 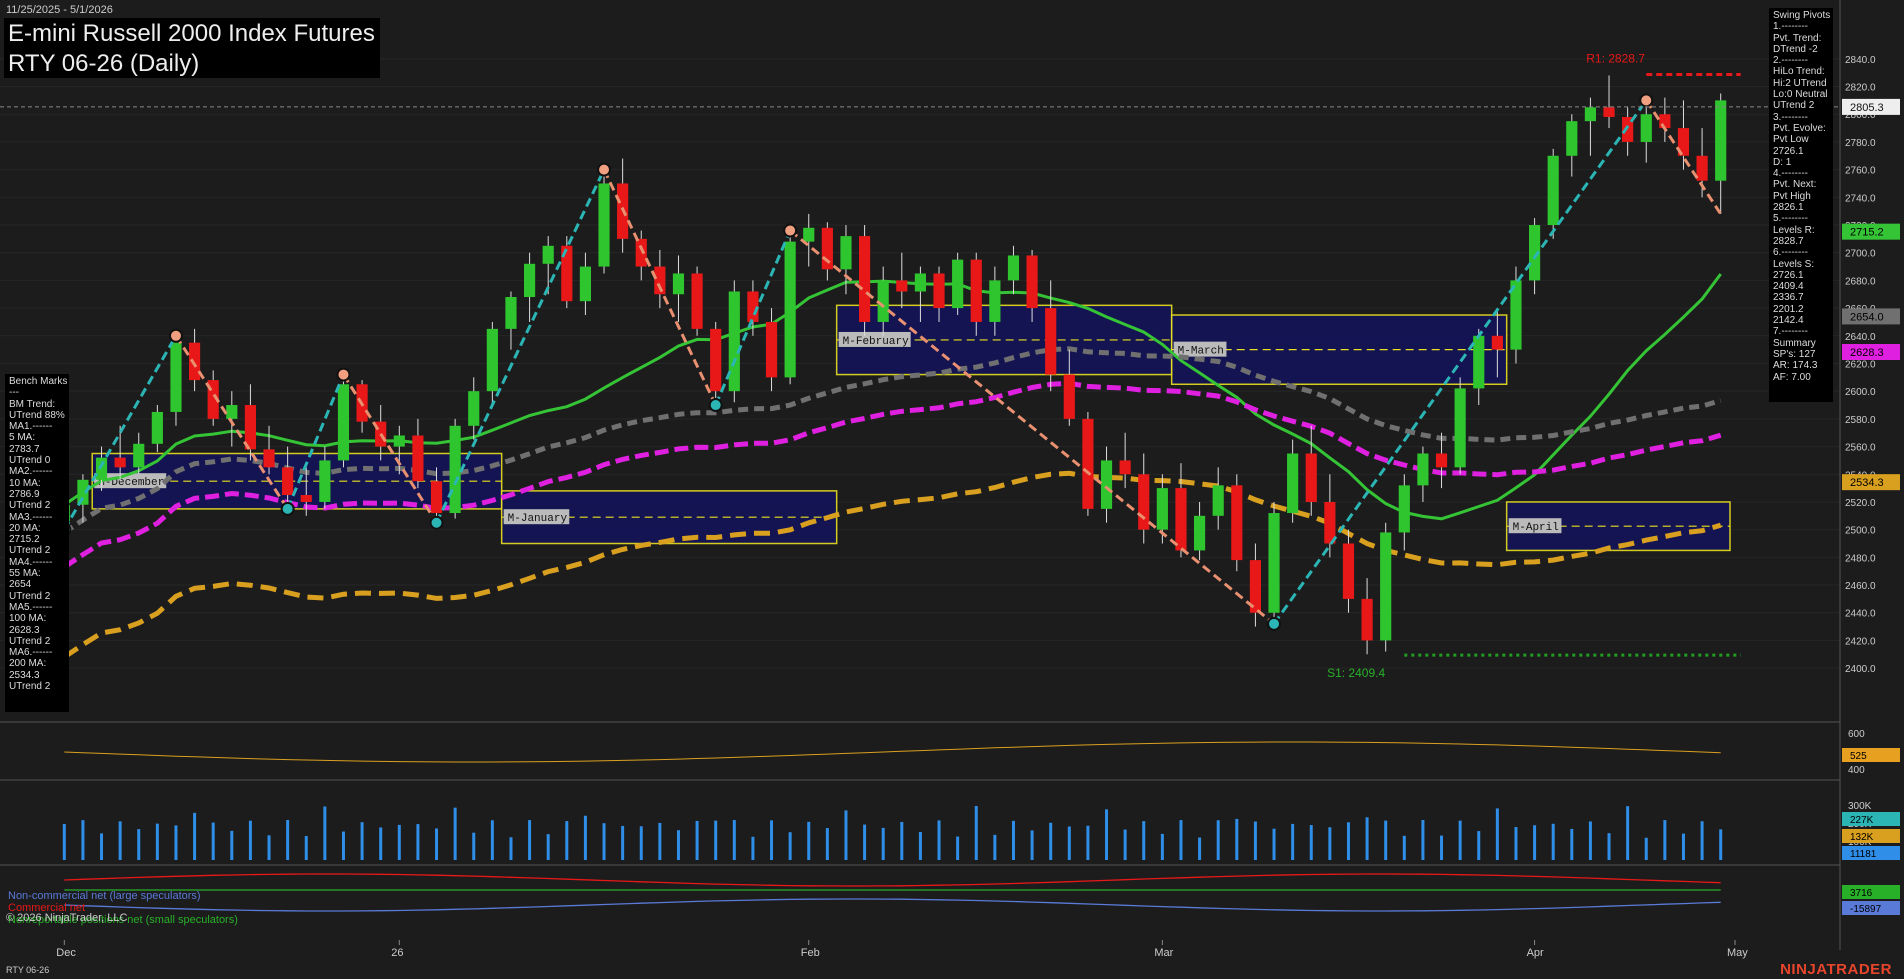 I want to click on pivot-marker, so click(x=1646, y=100).